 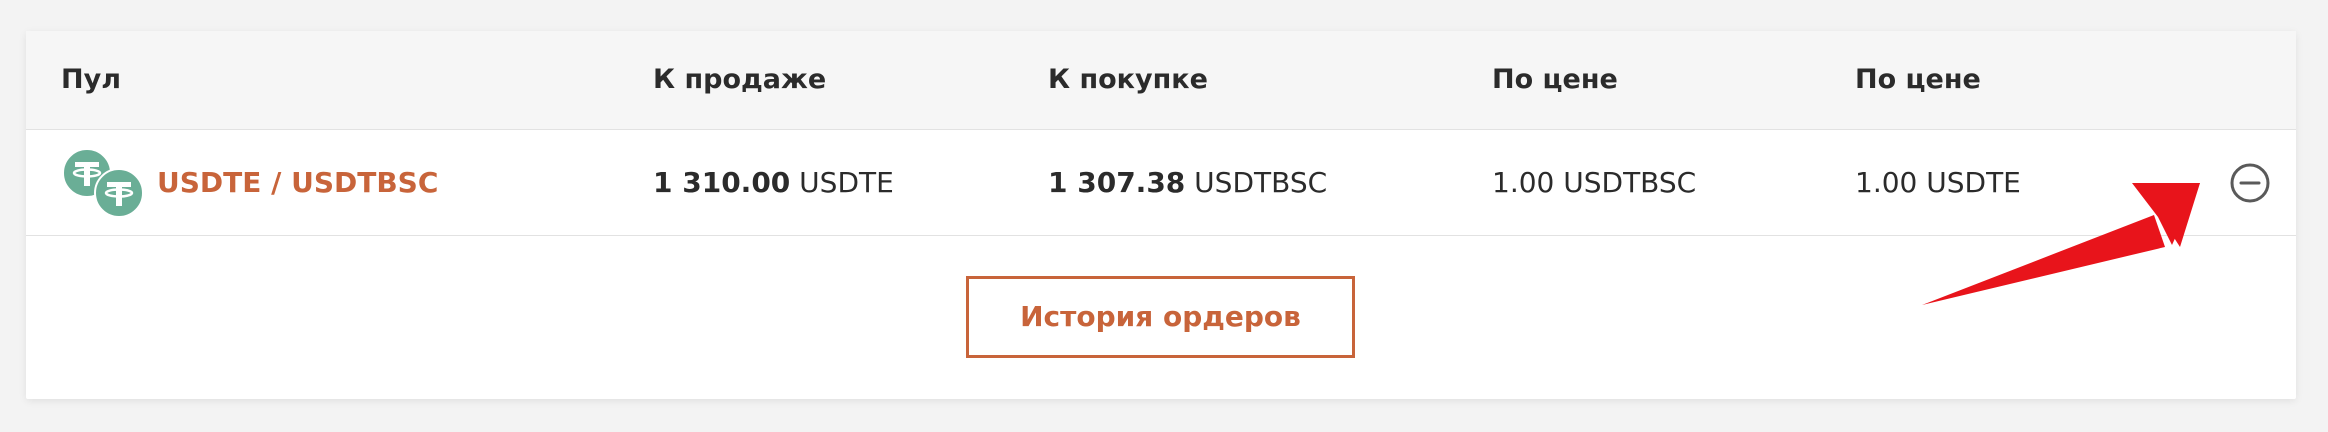 What do you see at coordinates (1918, 79) in the screenshot?
I see `header-price-2: По цене` at bounding box center [1918, 79].